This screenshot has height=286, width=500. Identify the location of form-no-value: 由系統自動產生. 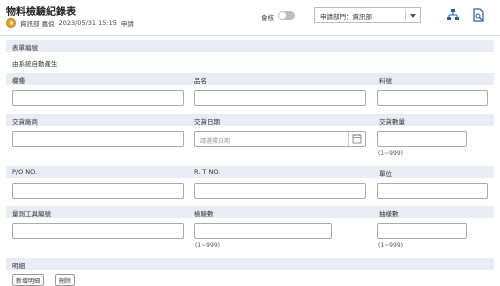
(35, 64).